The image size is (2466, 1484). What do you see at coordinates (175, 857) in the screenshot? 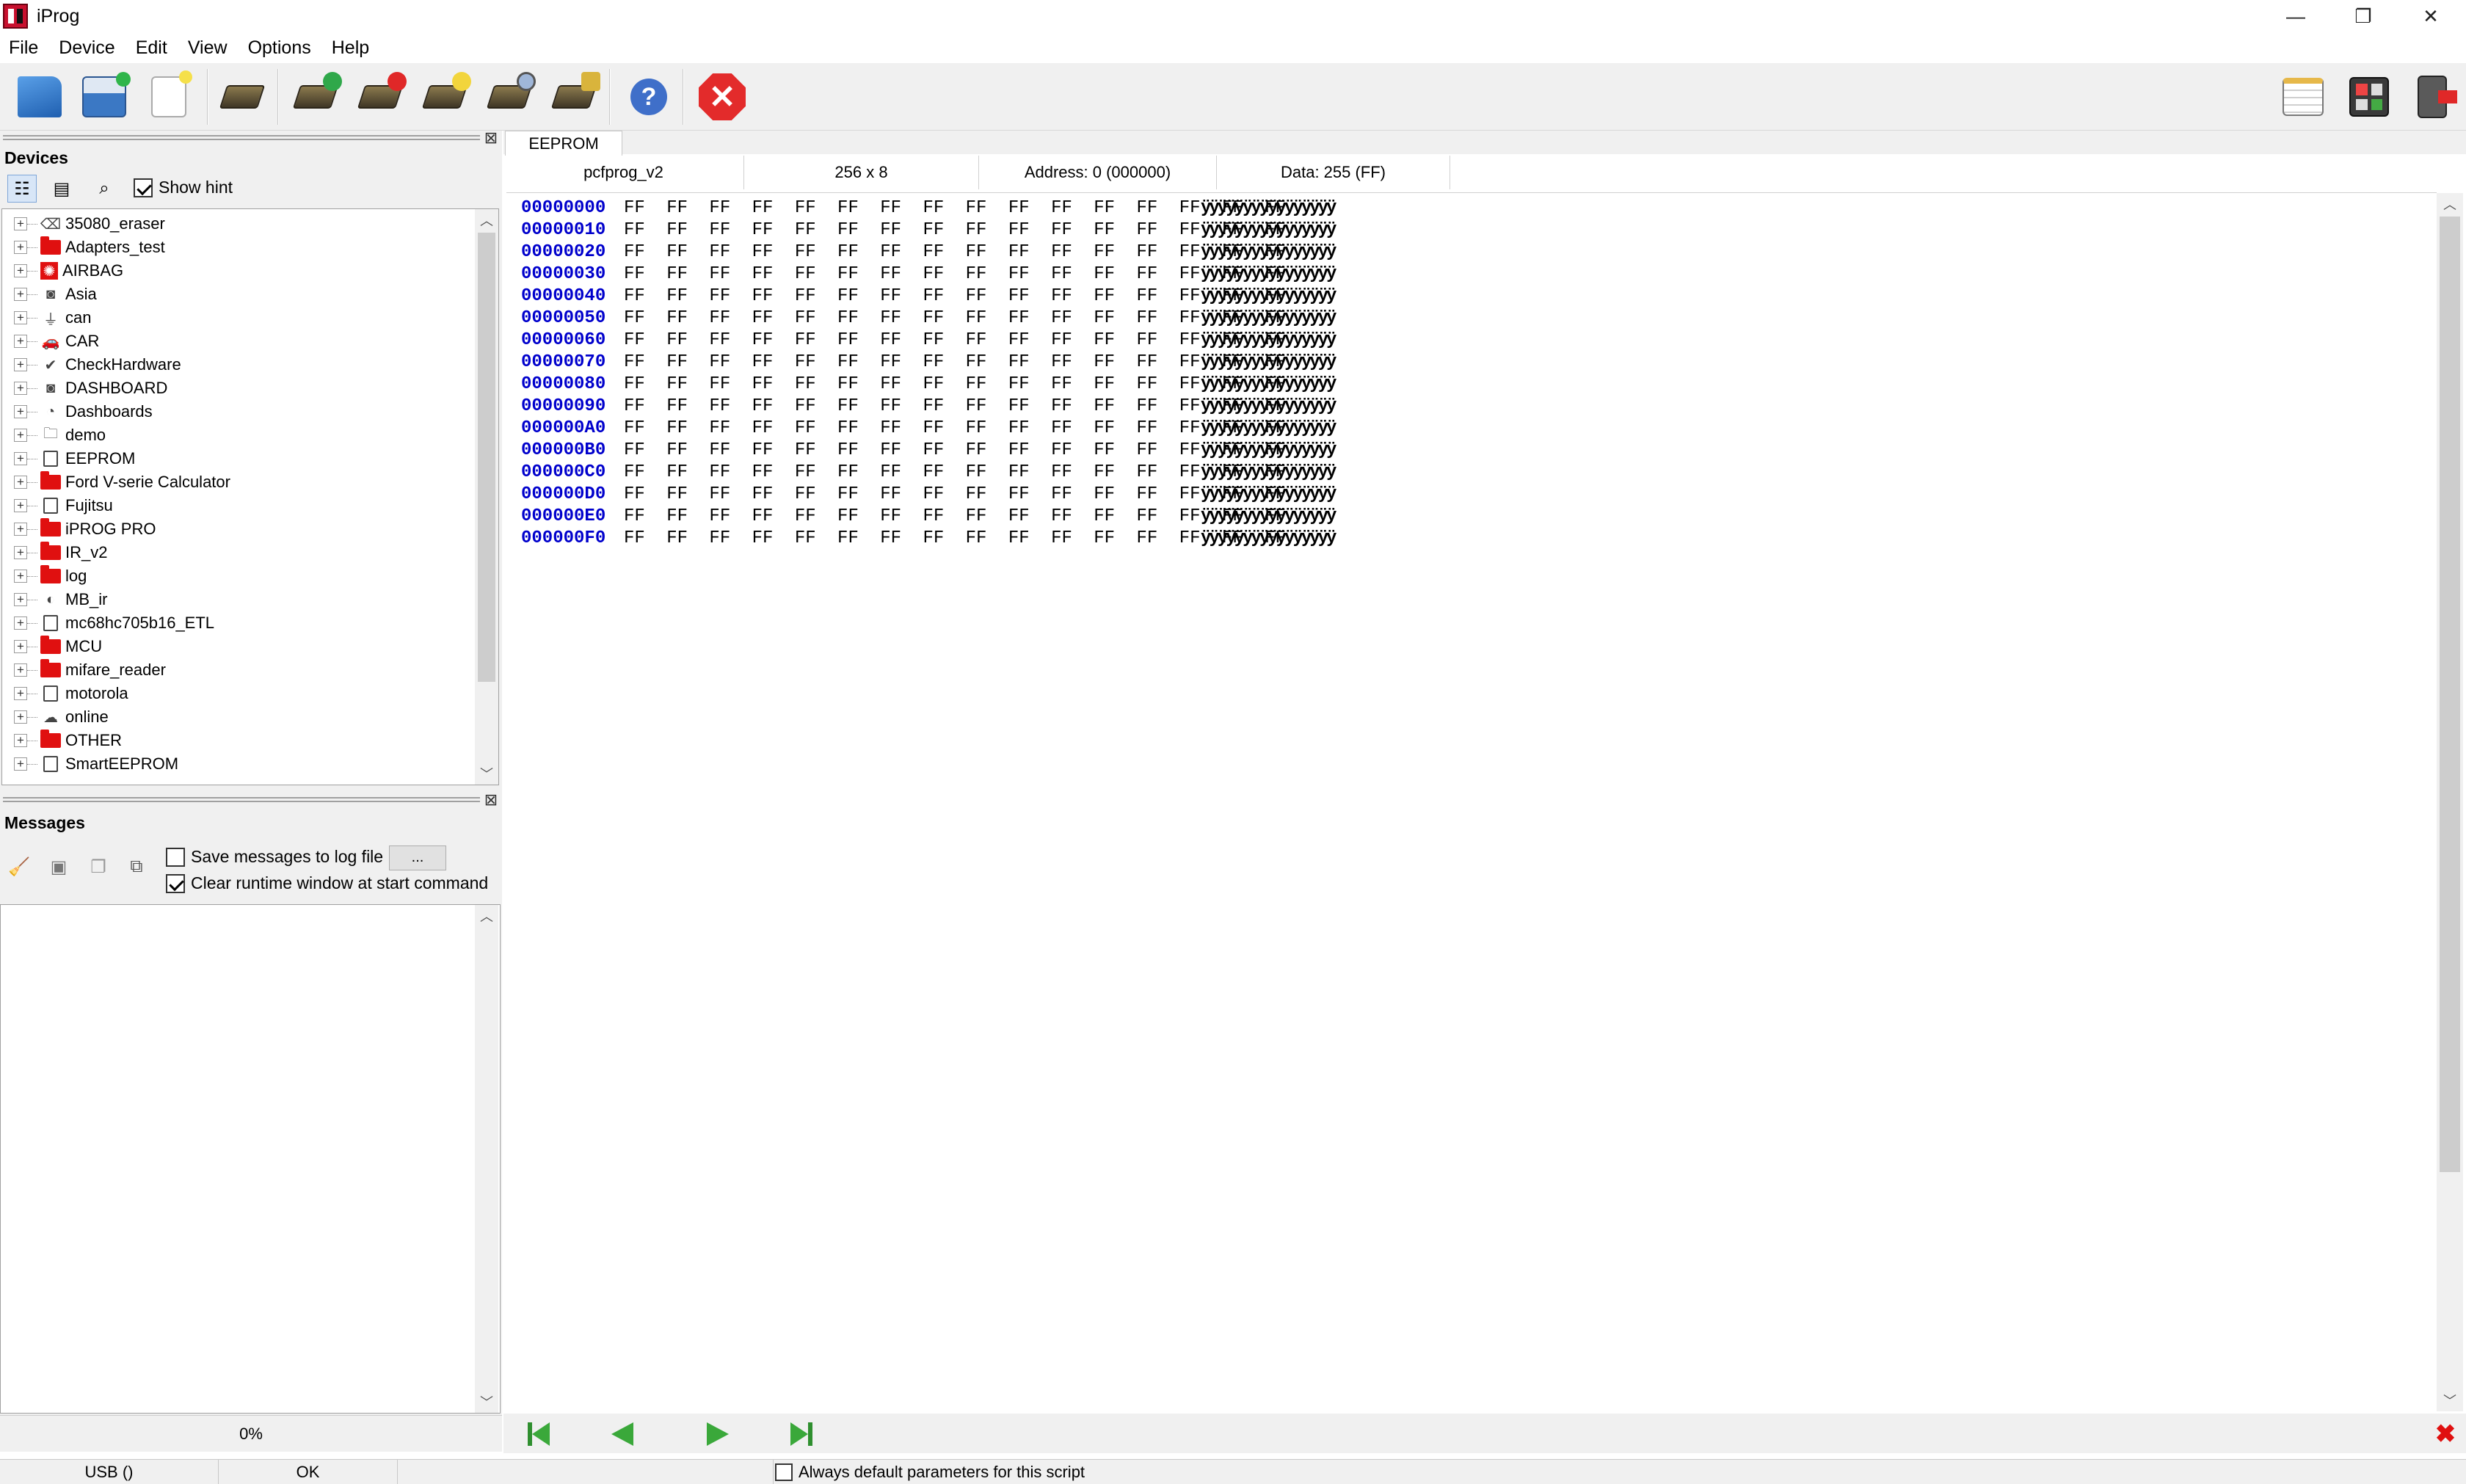
I see `save-to-log-check-box` at bounding box center [175, 857].